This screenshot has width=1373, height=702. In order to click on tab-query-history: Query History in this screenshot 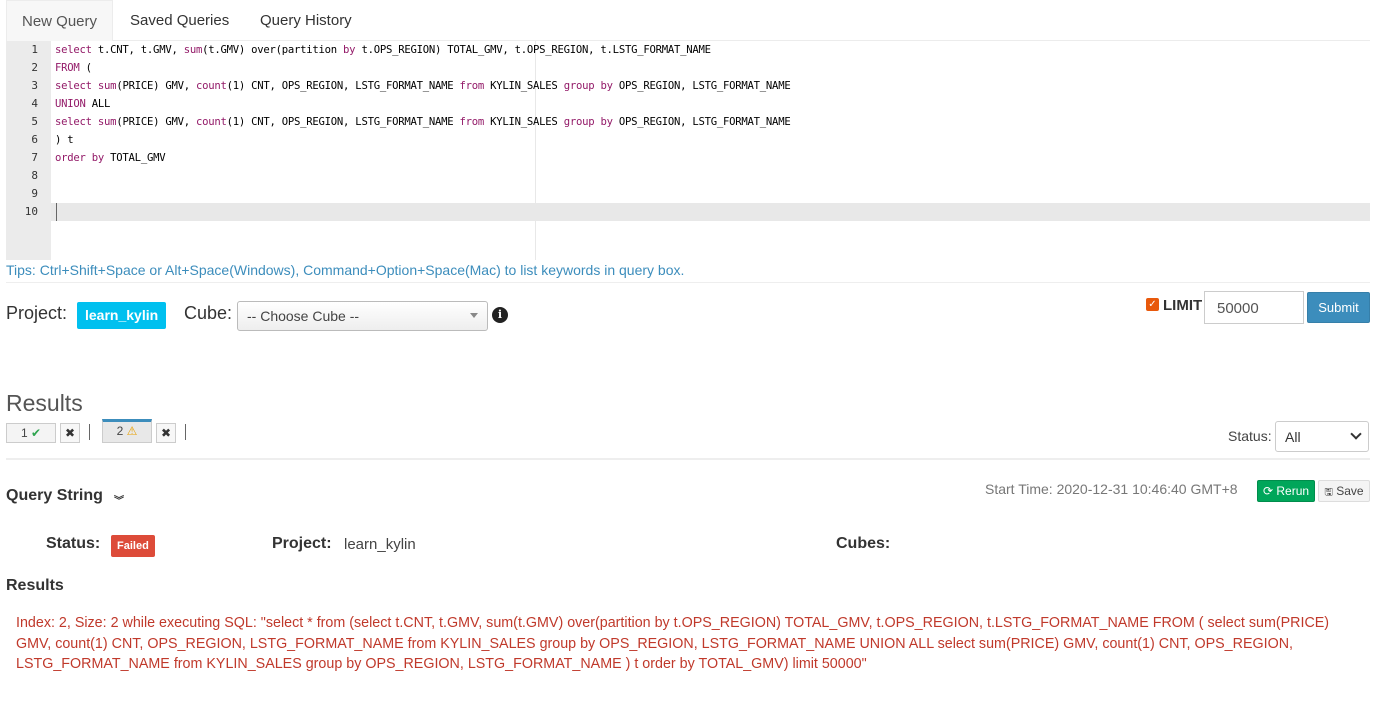, I will do `click(306, 20)`.